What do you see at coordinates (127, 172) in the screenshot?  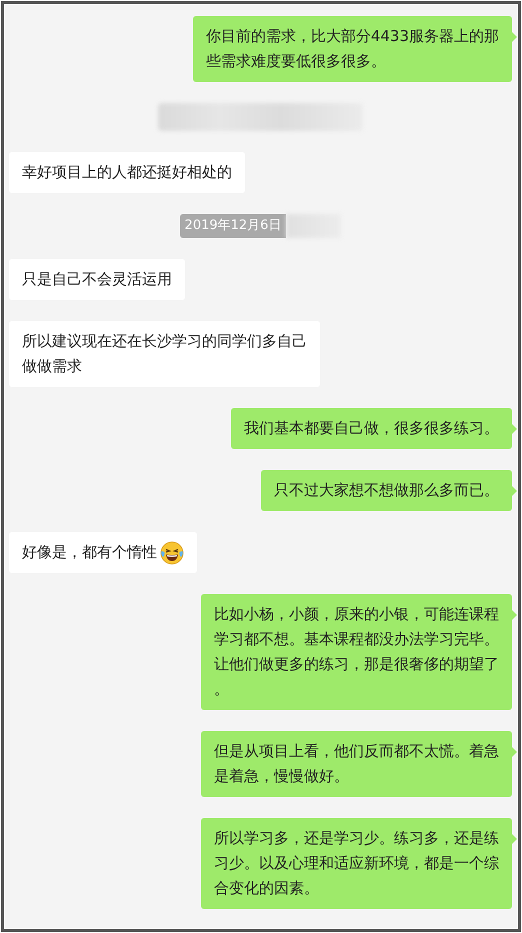 I see `message-text: 幸好项目上的人都还挺好相处的` at bounding box center [127, 172].